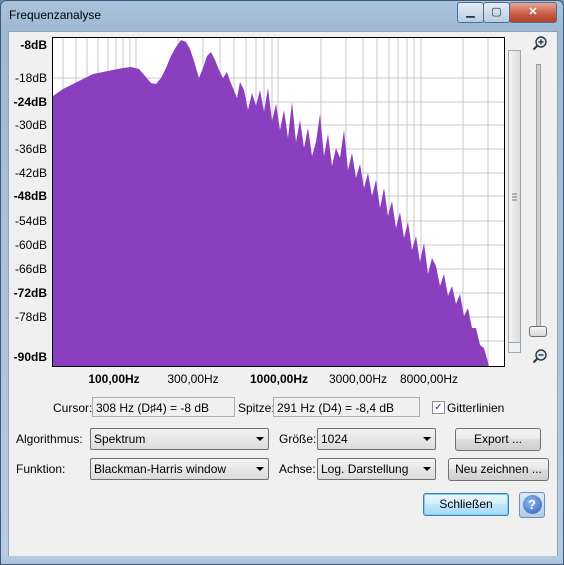 The height and width of the screenshot is (565, 564). I want to click on axis-dropdown: Log. Darstellung, so click(376, 469).